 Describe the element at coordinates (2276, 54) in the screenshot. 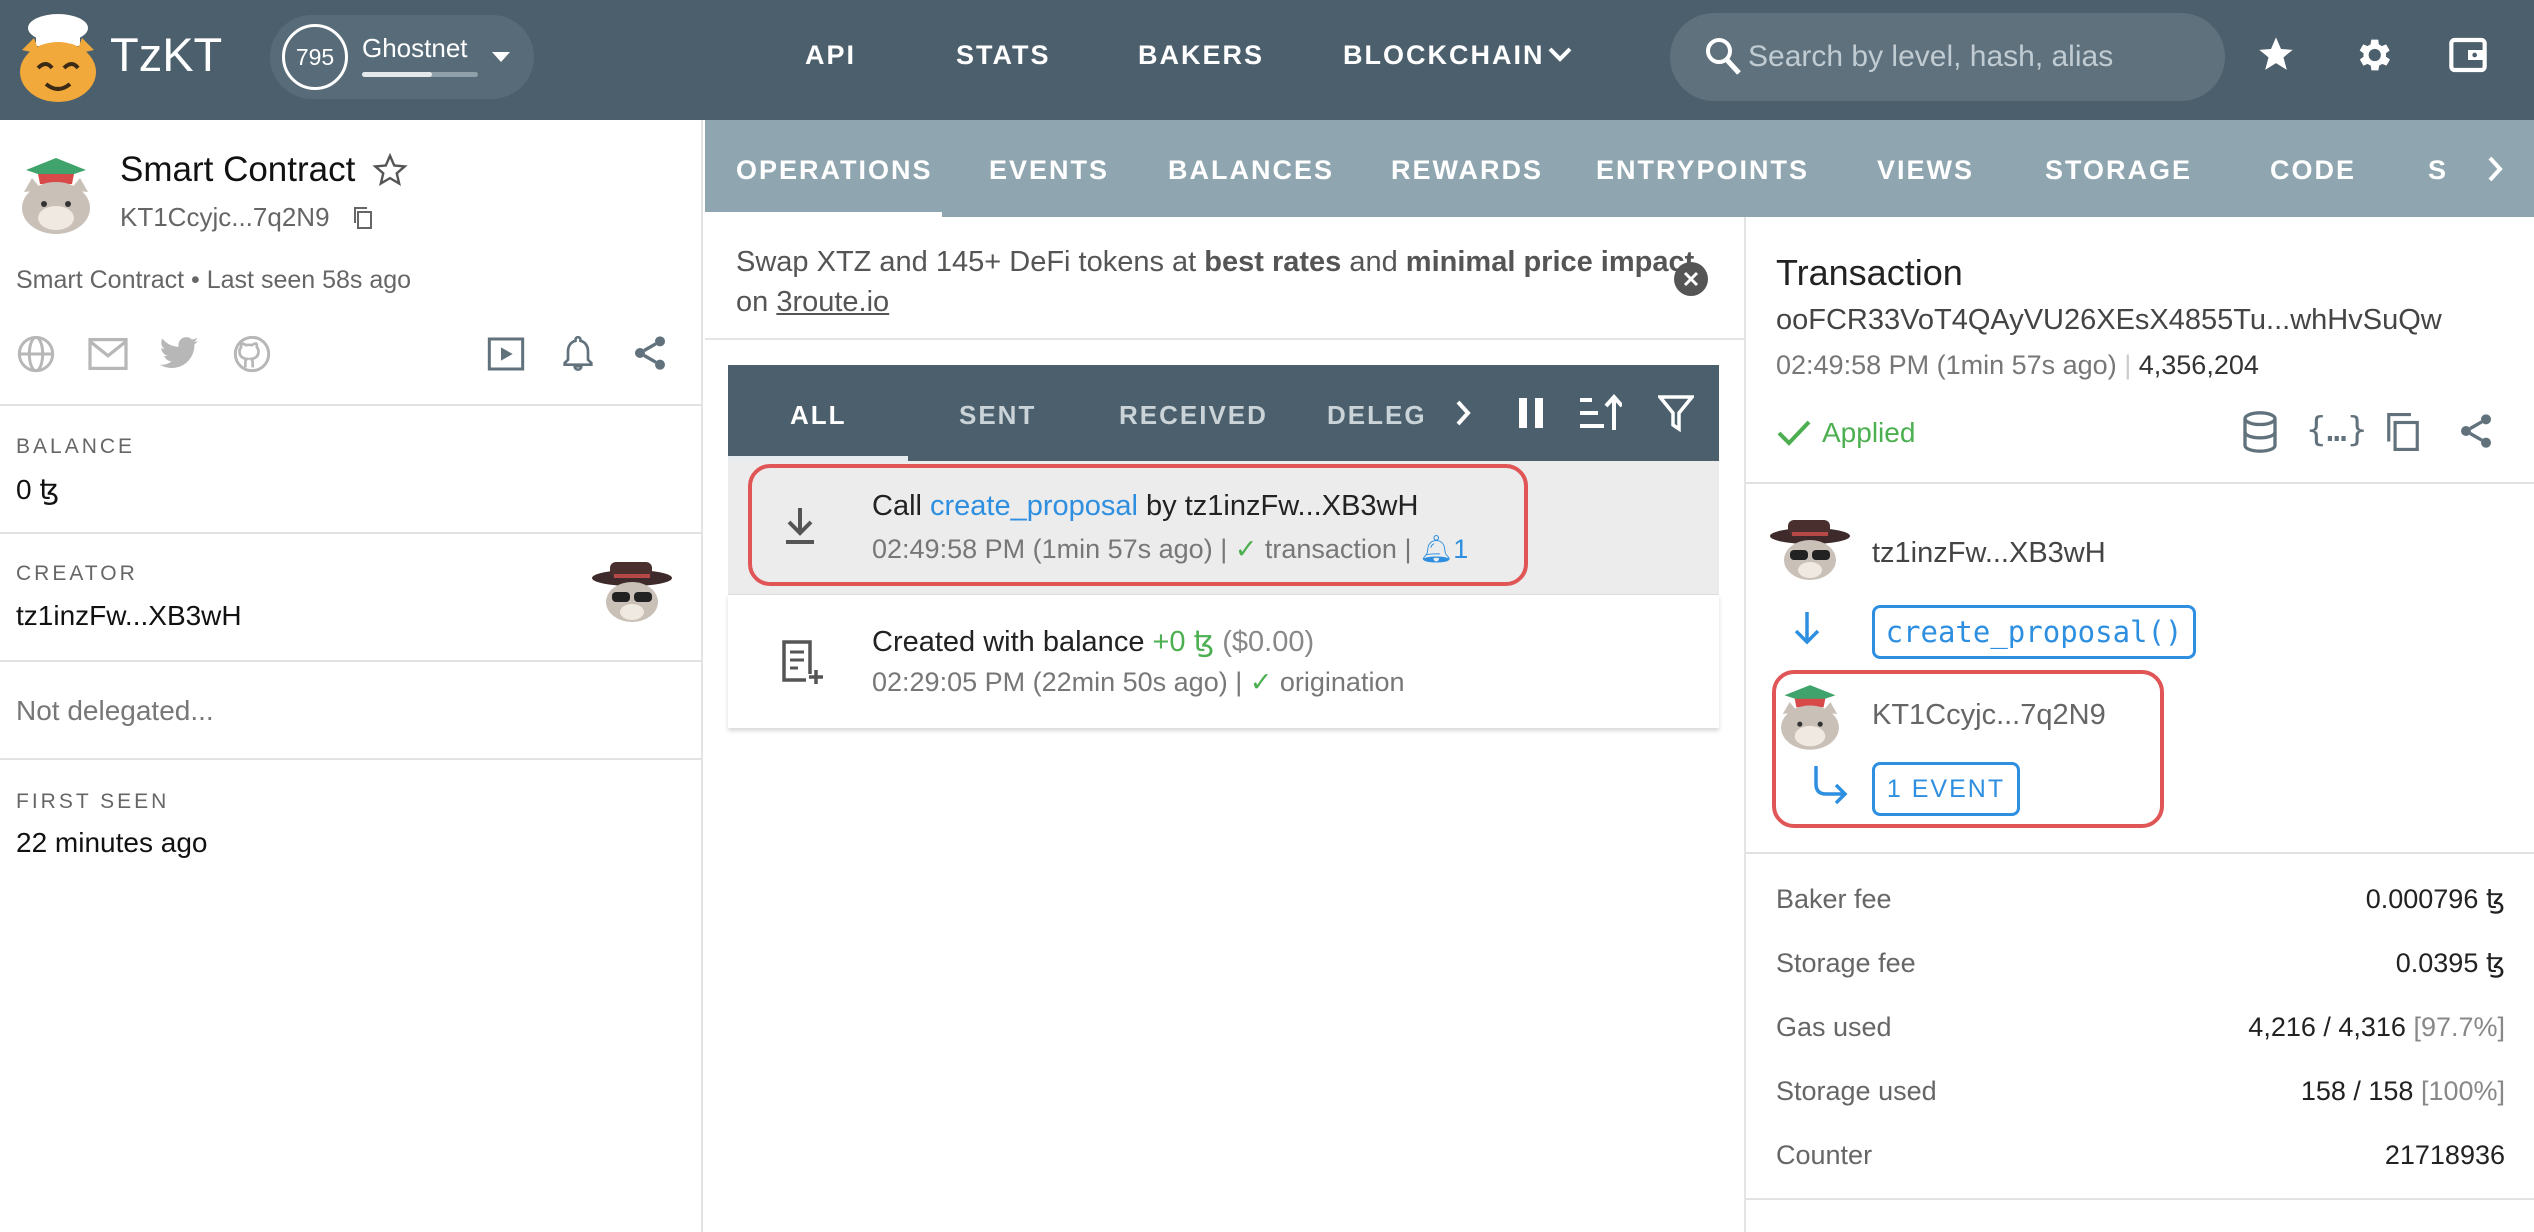

I see `star-icon` at that location.